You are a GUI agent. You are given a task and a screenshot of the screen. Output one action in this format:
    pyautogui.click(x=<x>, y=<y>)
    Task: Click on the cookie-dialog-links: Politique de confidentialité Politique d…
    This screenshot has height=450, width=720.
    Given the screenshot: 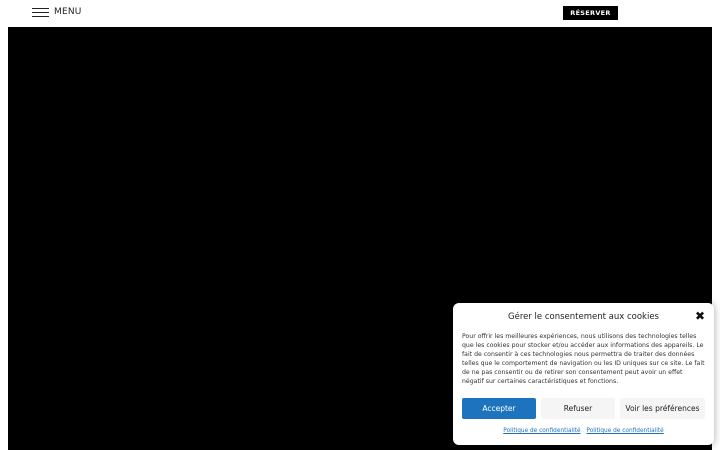 What is the action you would take?
    pyautogui.click(x=583, y=431)
    